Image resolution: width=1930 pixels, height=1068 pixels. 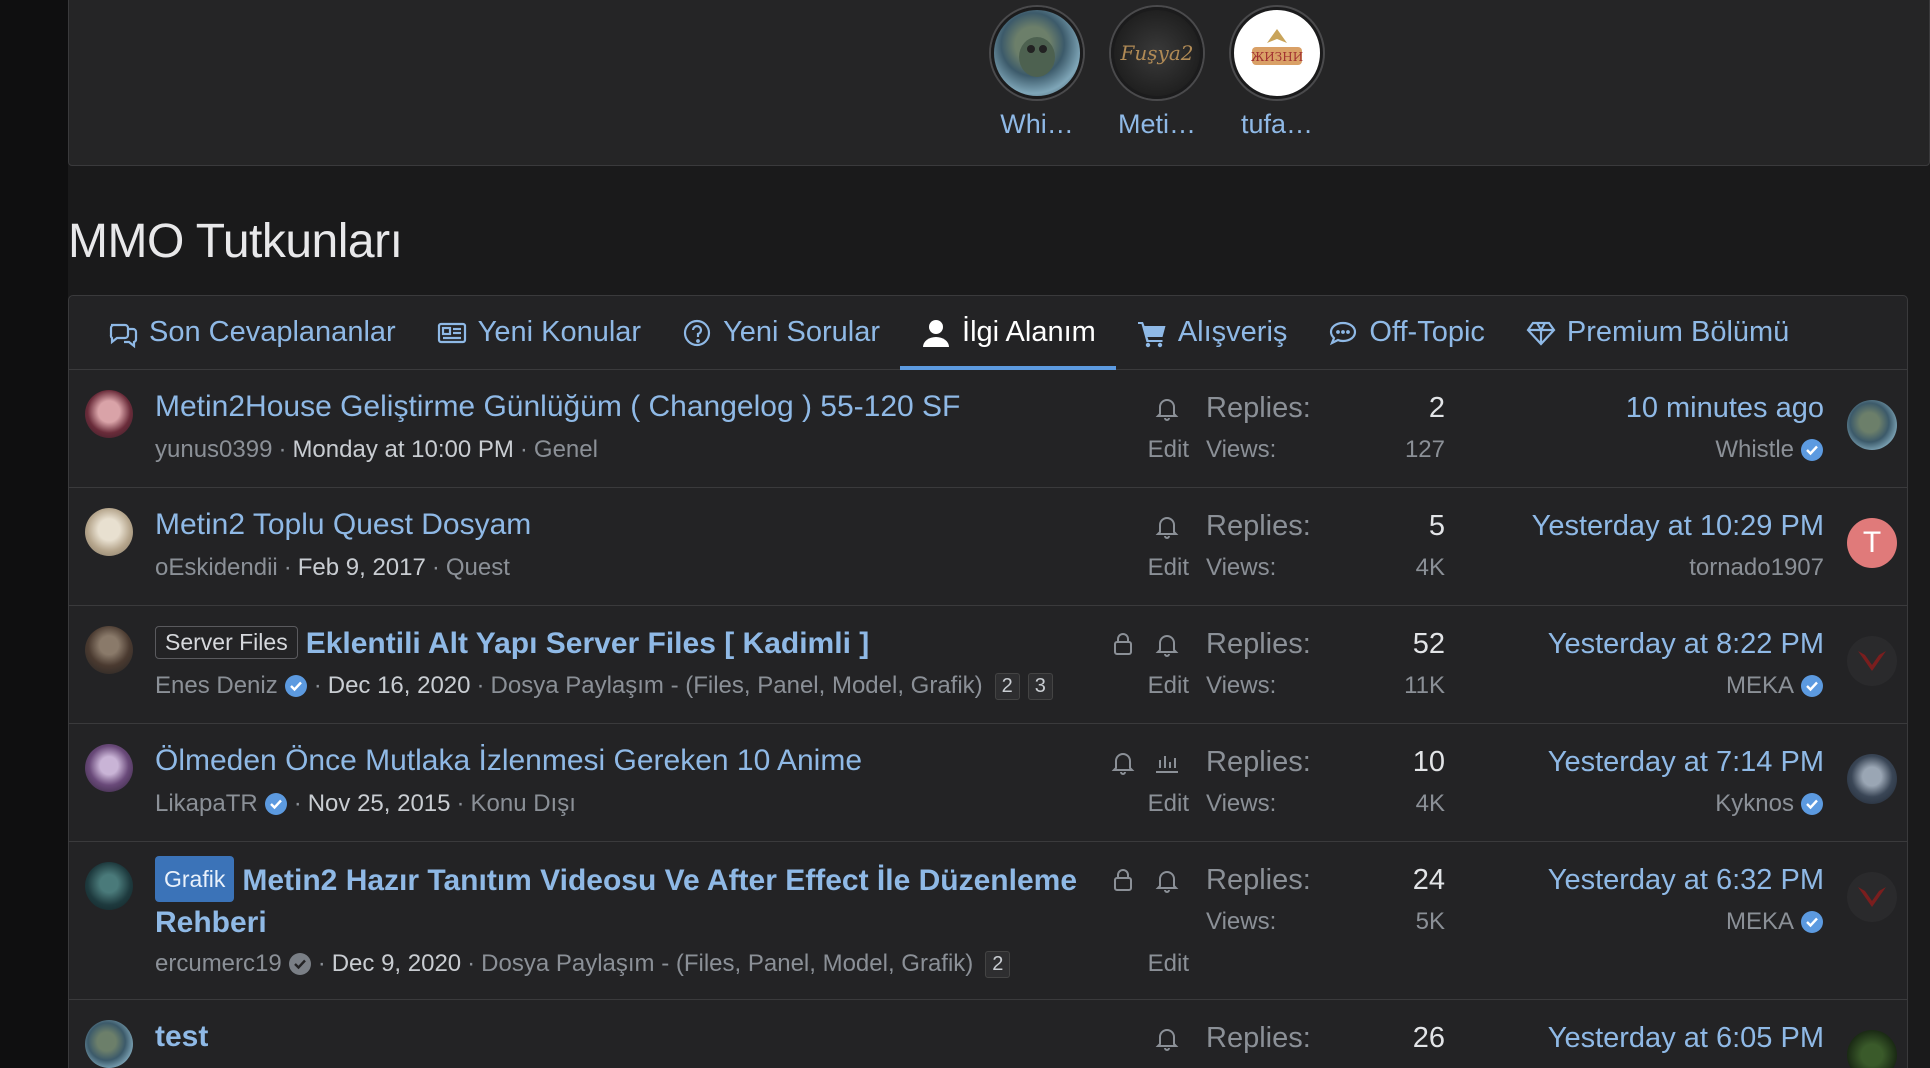 What do you see at coordinates (1167, 408) in the screenshot?
I see `thread-status-icons` at bounding box center [1167, 408].